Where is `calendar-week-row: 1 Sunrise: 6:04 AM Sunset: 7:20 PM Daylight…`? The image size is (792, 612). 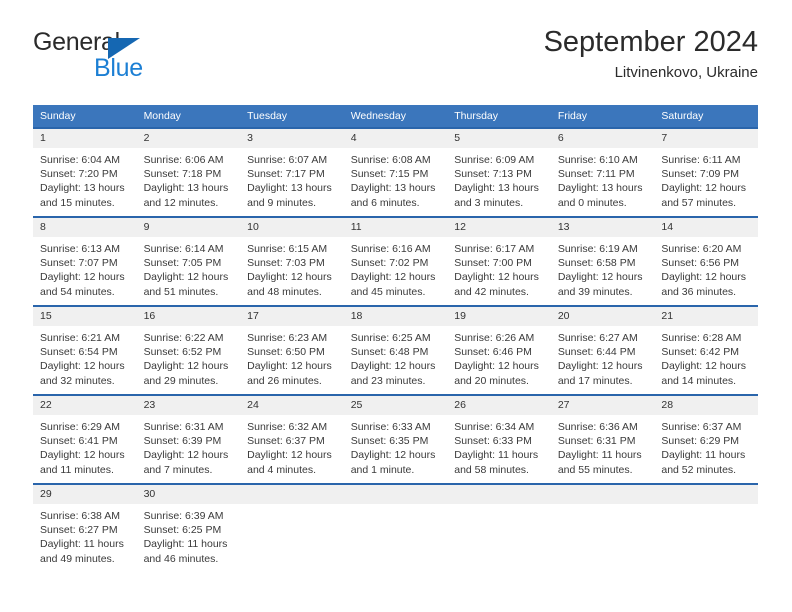 calendar-week-row: 1 Sunrise: 6:04 AM Sunset: 7:20 PM Daylight… is located at coordinates (395, 172).